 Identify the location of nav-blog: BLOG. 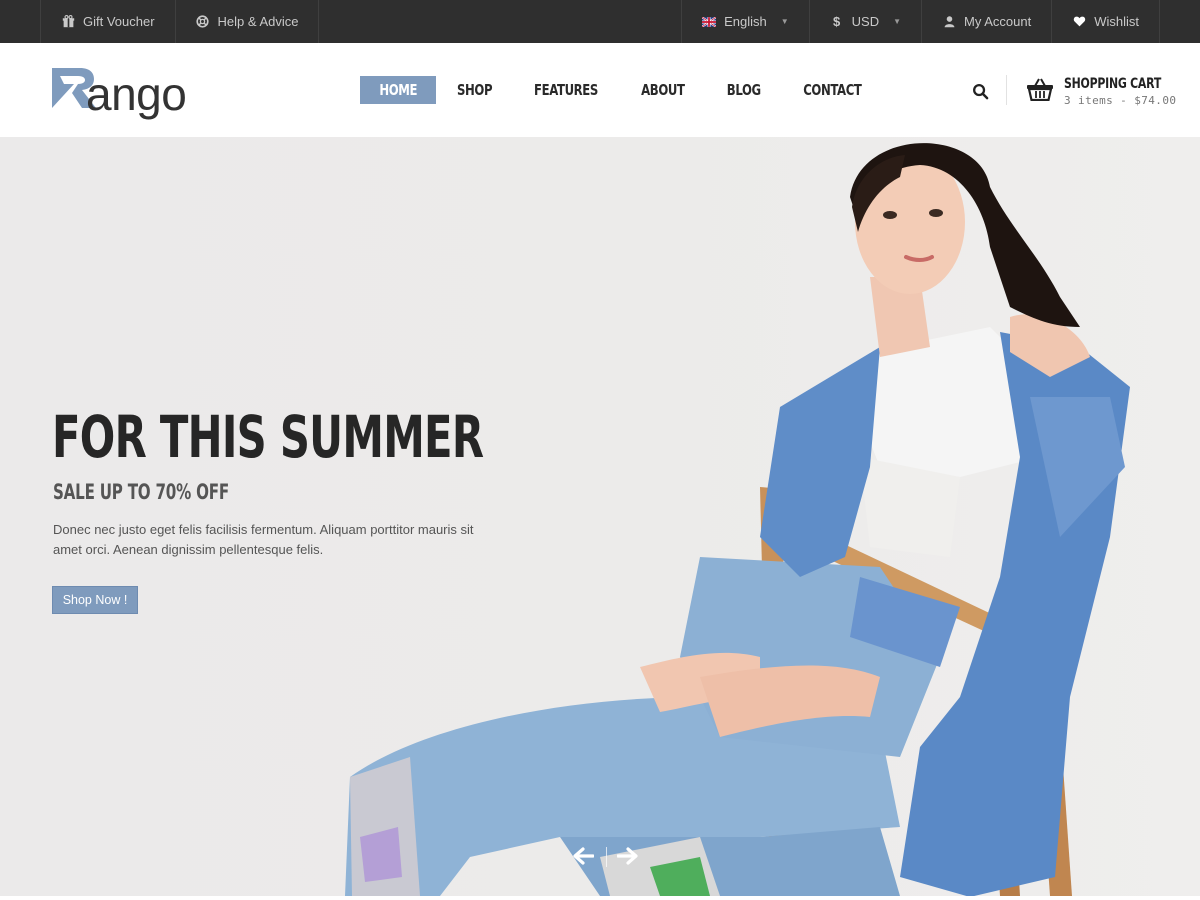
(744, 90).